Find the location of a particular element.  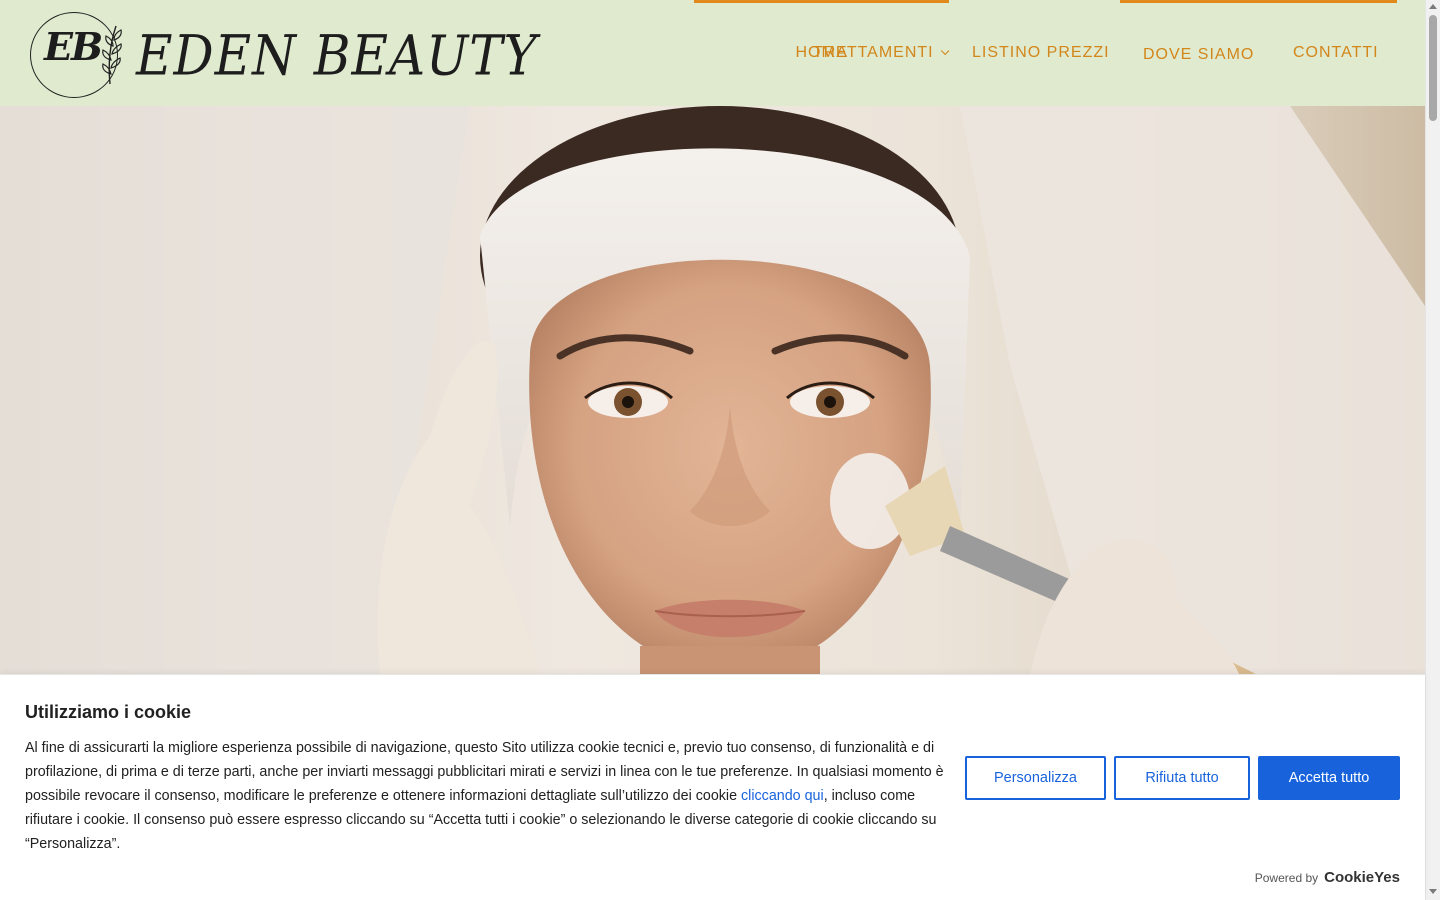

cookie-title: Utilizziamo i cookie is located at coordinates (108, 712).